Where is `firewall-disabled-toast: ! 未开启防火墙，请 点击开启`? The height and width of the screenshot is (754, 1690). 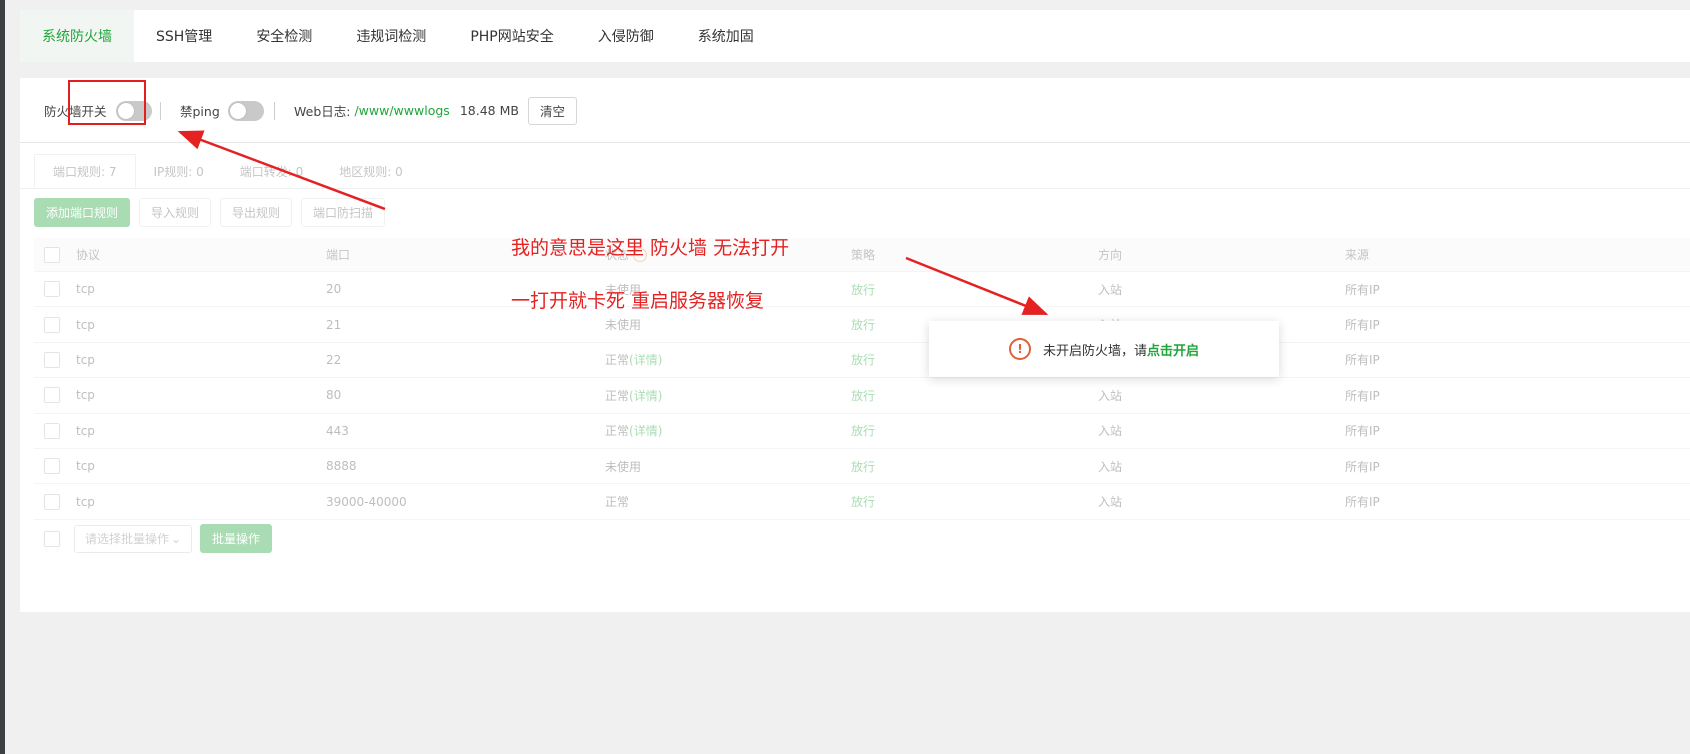 firewall-disabled-toast: ! 未开启防火墙，请 点击开启 is located at coordinates (1104, 349).